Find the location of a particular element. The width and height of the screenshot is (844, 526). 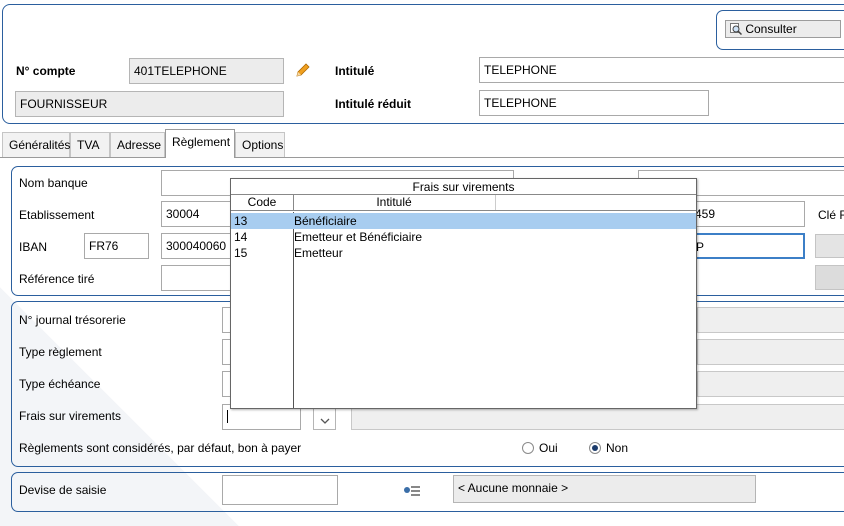

type-echeance-desc-field is located at coordinates (770, 384).